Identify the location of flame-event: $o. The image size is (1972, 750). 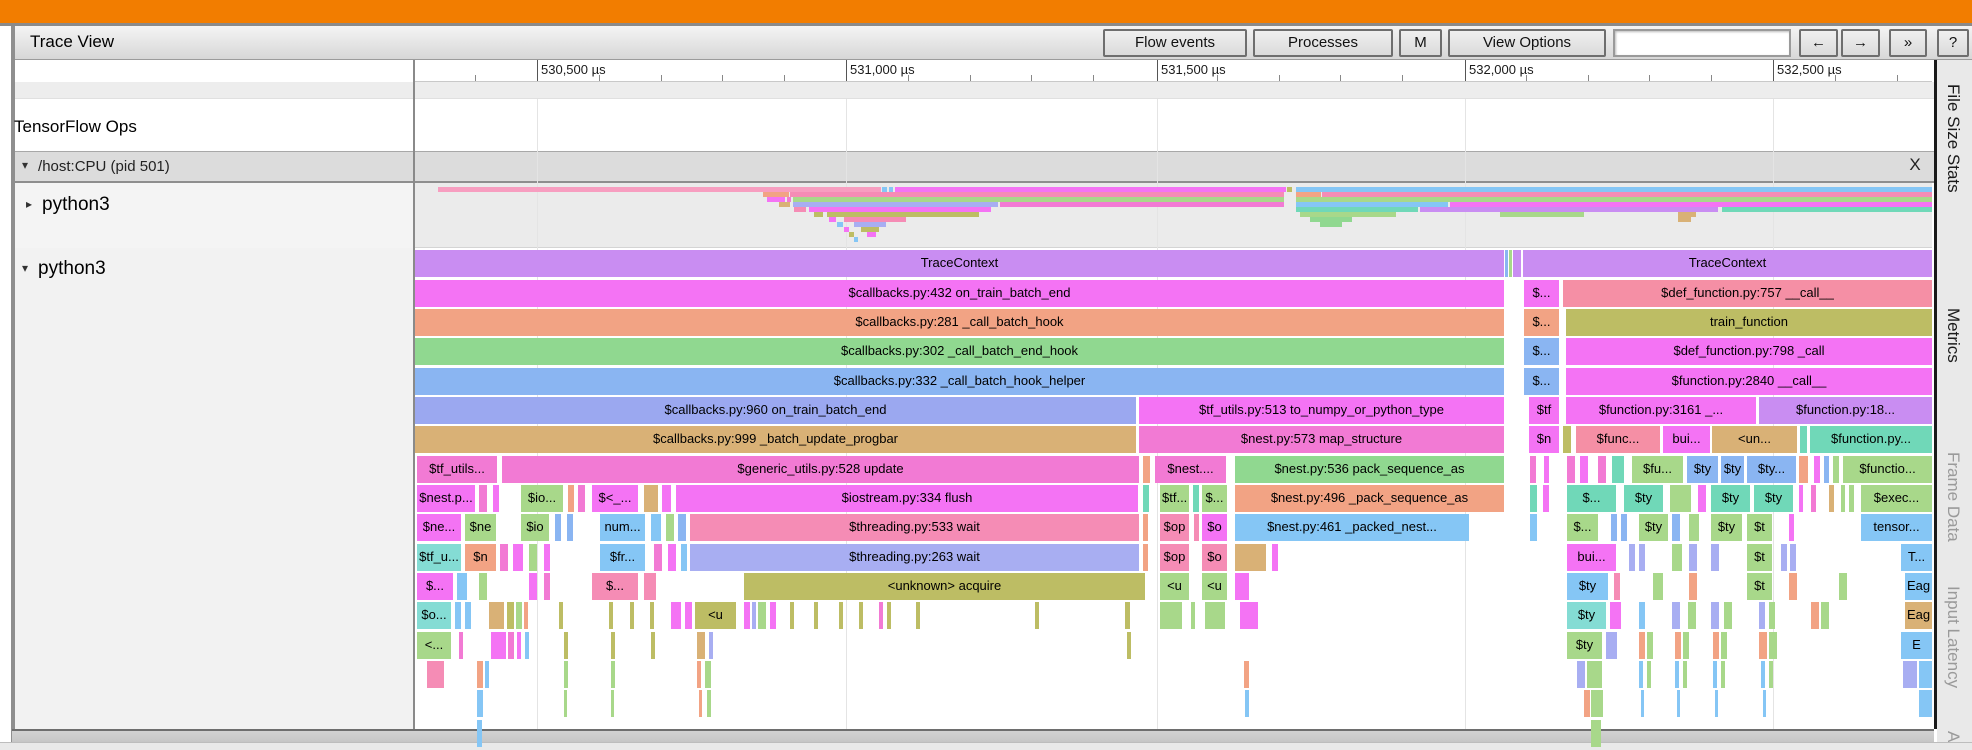
(1214, 527).